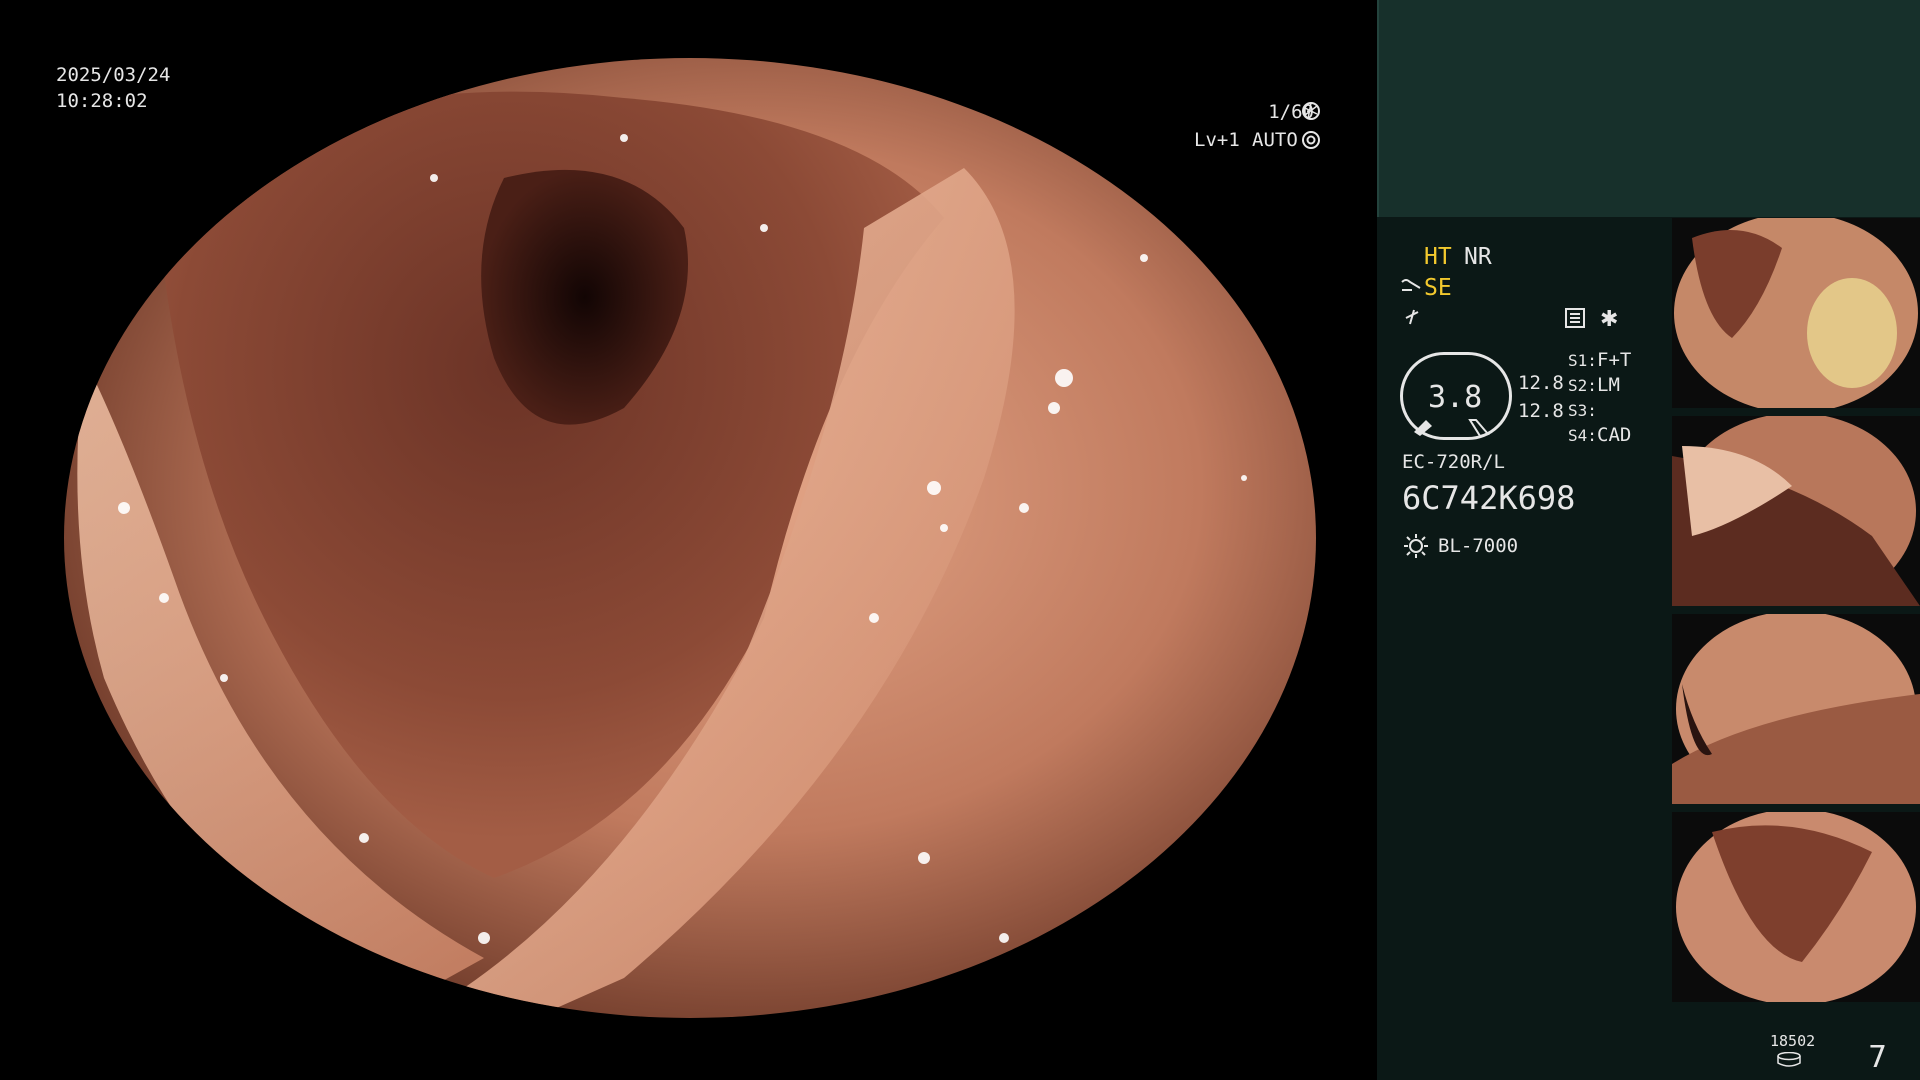 This screenshot has width=1920, height=1080. I want to click on sun-icon, so click(1416, 546).